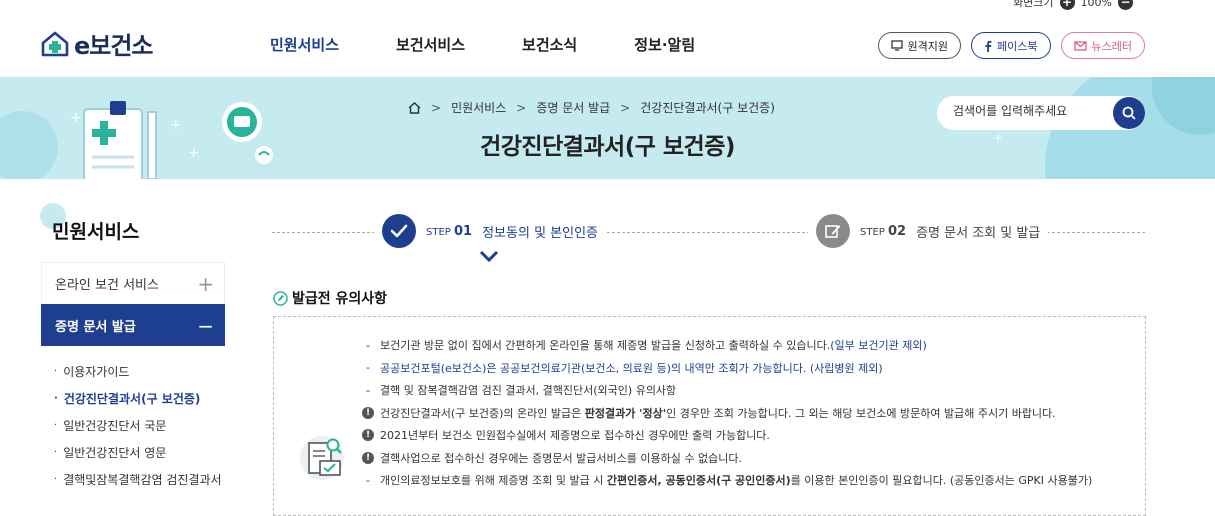  I want to click on nav-info-notice: 정보·알림, so click(664, 44).